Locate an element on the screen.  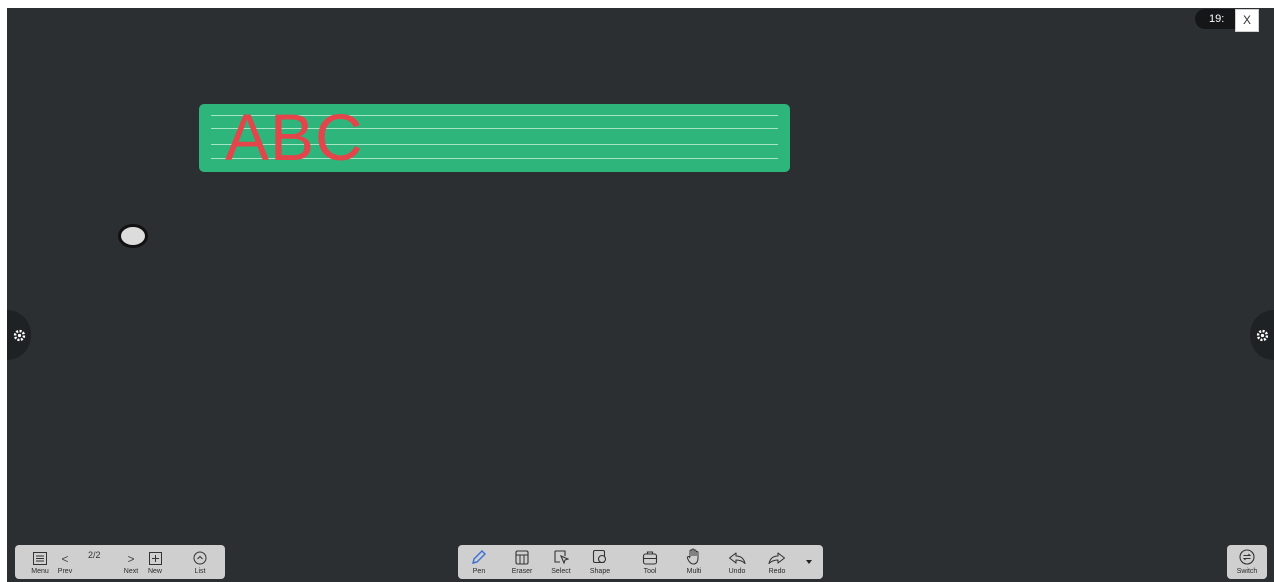
tool-label: Redo is located at coordinates (777, 571).